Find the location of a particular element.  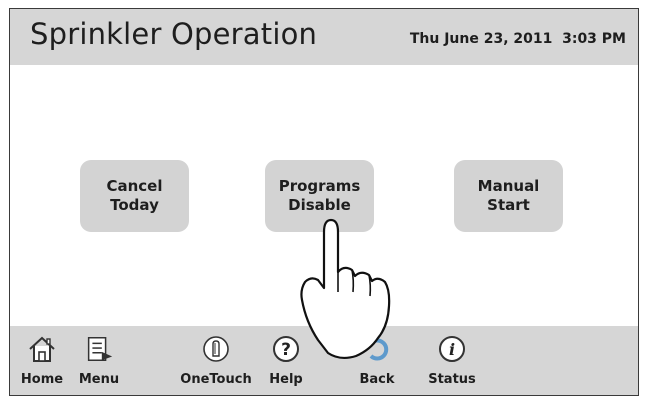

onetouch-icon is located at coordinates (216, 349).